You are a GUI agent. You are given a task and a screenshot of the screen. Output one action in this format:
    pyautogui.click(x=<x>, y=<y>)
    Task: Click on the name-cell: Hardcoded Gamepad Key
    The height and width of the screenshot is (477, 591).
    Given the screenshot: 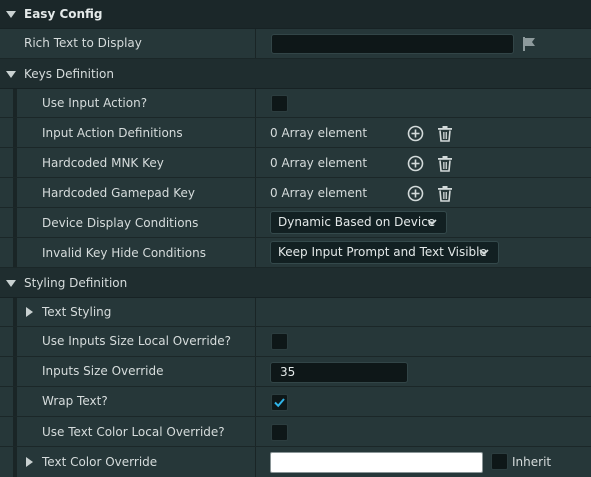 What is the action you would take?
    pyautogui.click(x=128, y=192)
    